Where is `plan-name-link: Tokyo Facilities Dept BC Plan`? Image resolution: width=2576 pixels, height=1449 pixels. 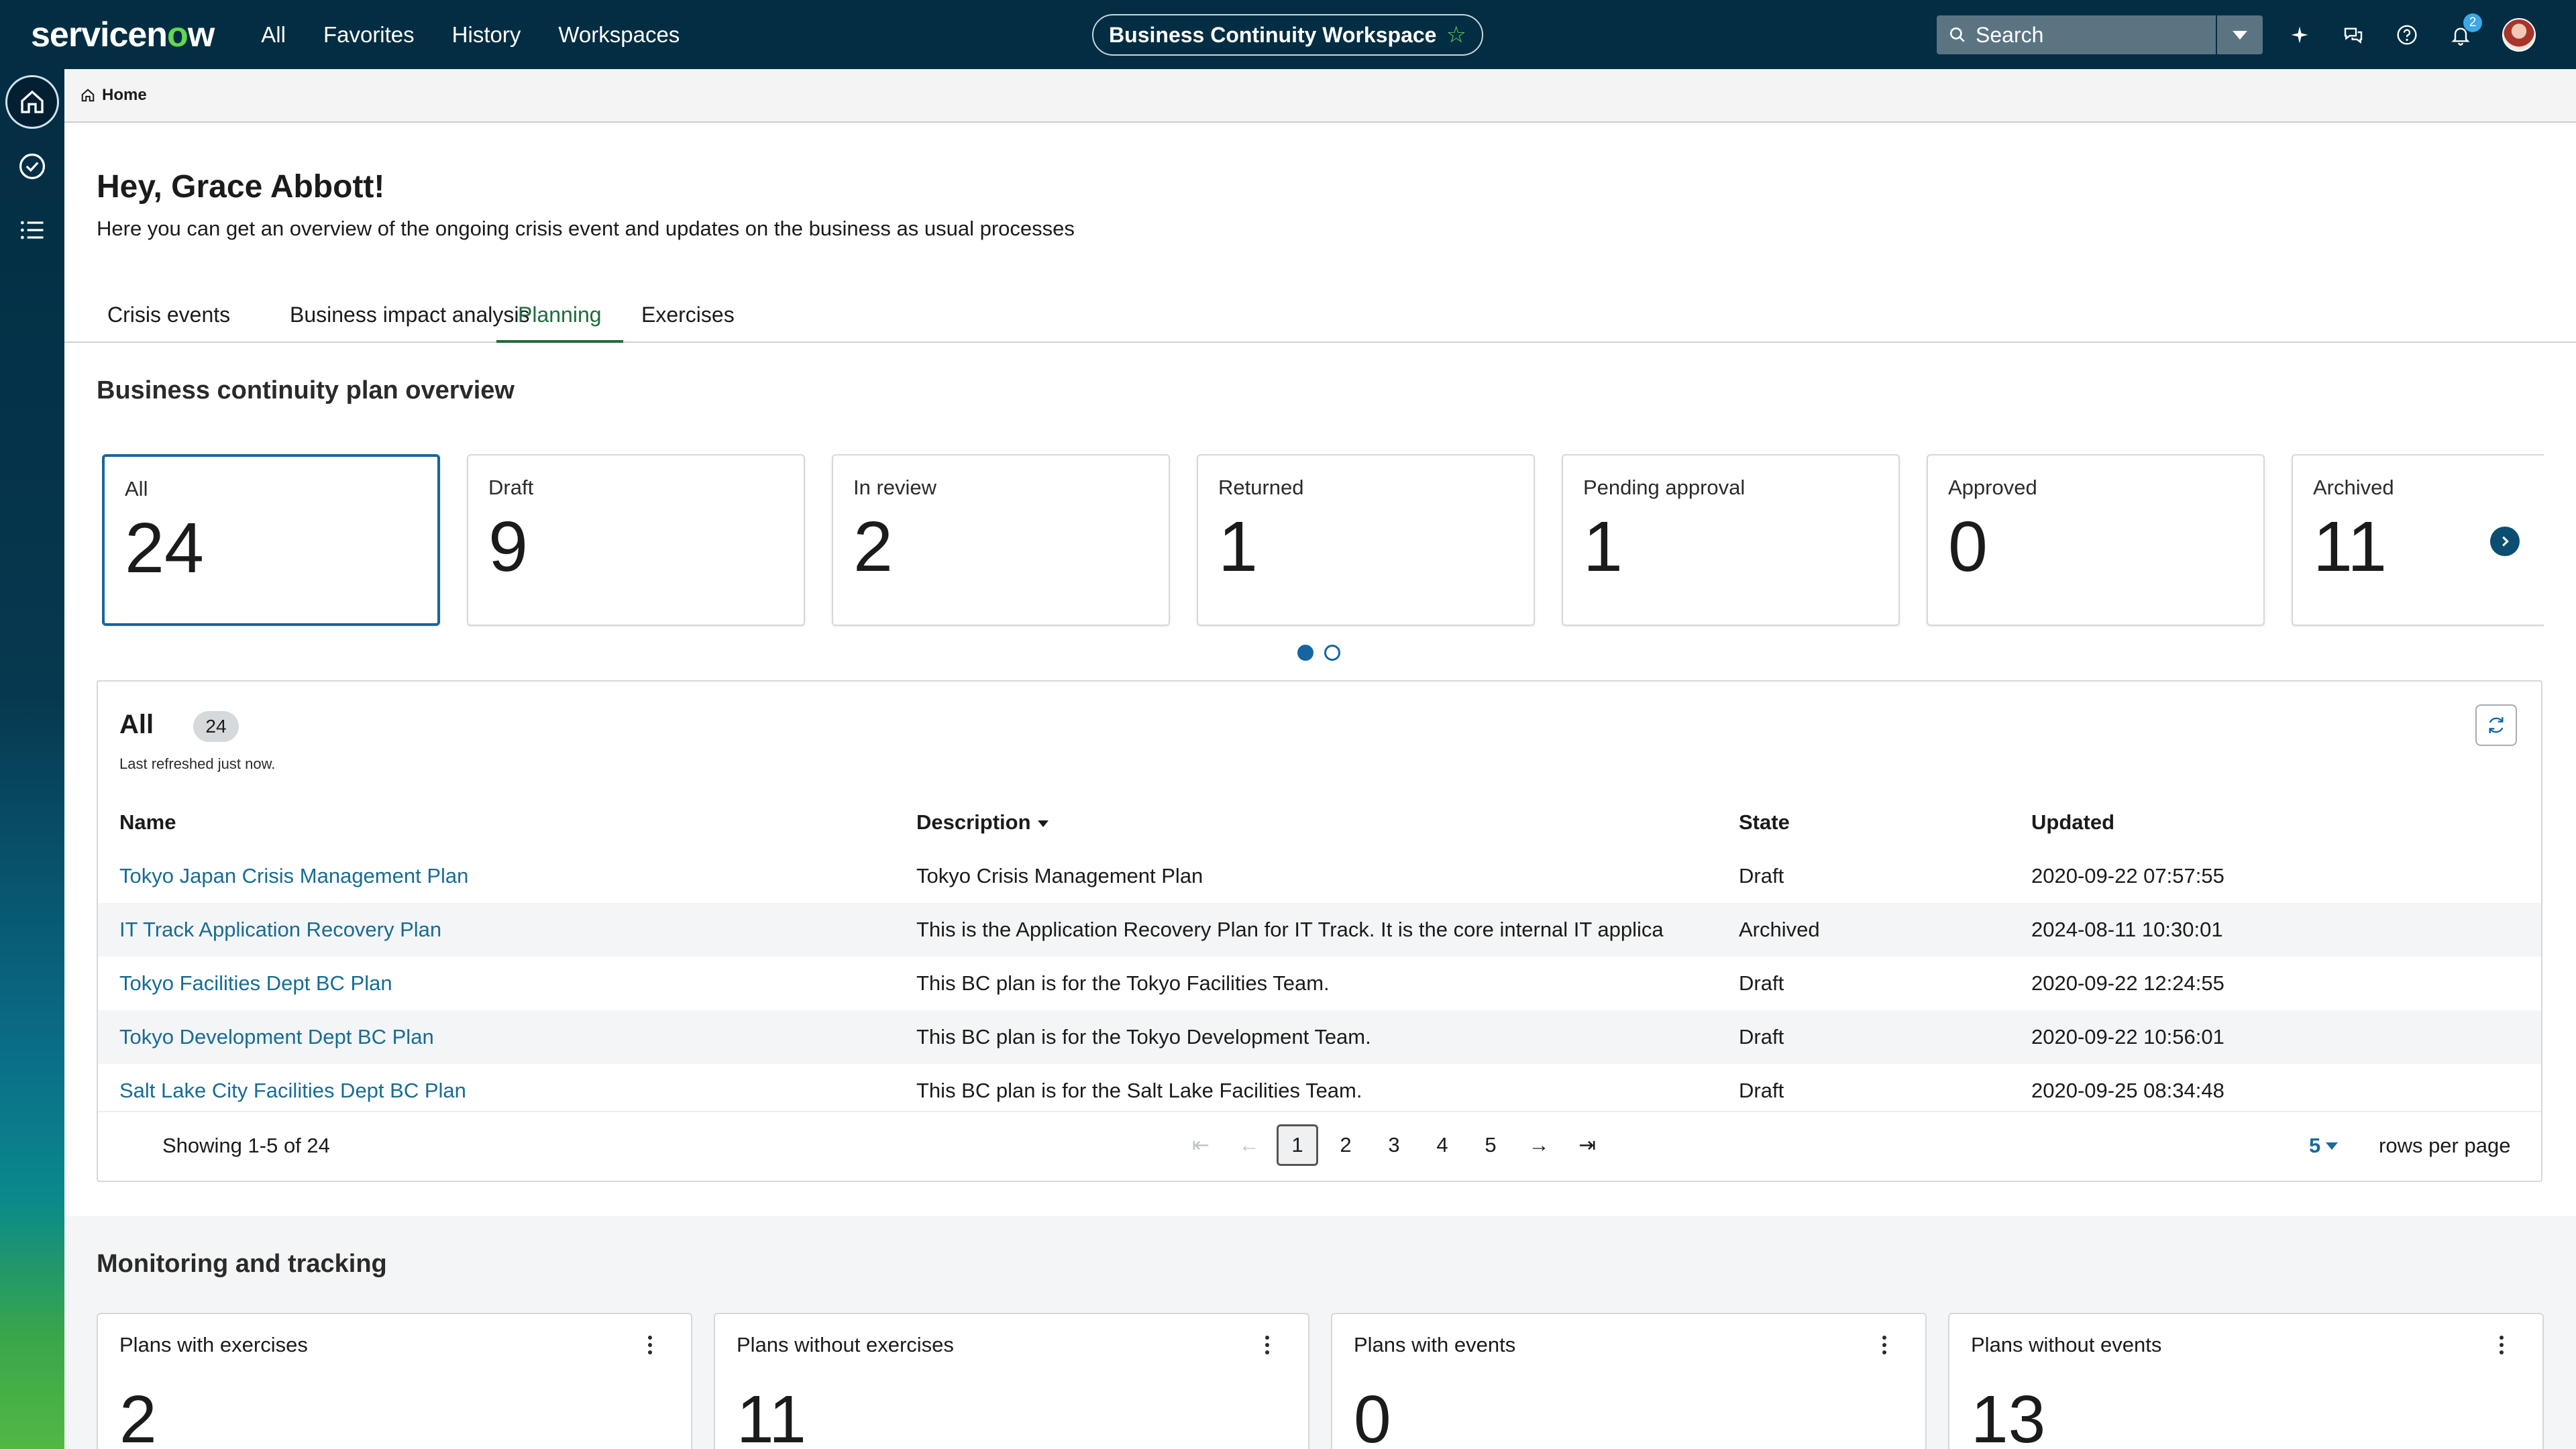
plan-name-link: Tokyo Facilities Dept BC Plan is located at coordinates (496, 983).